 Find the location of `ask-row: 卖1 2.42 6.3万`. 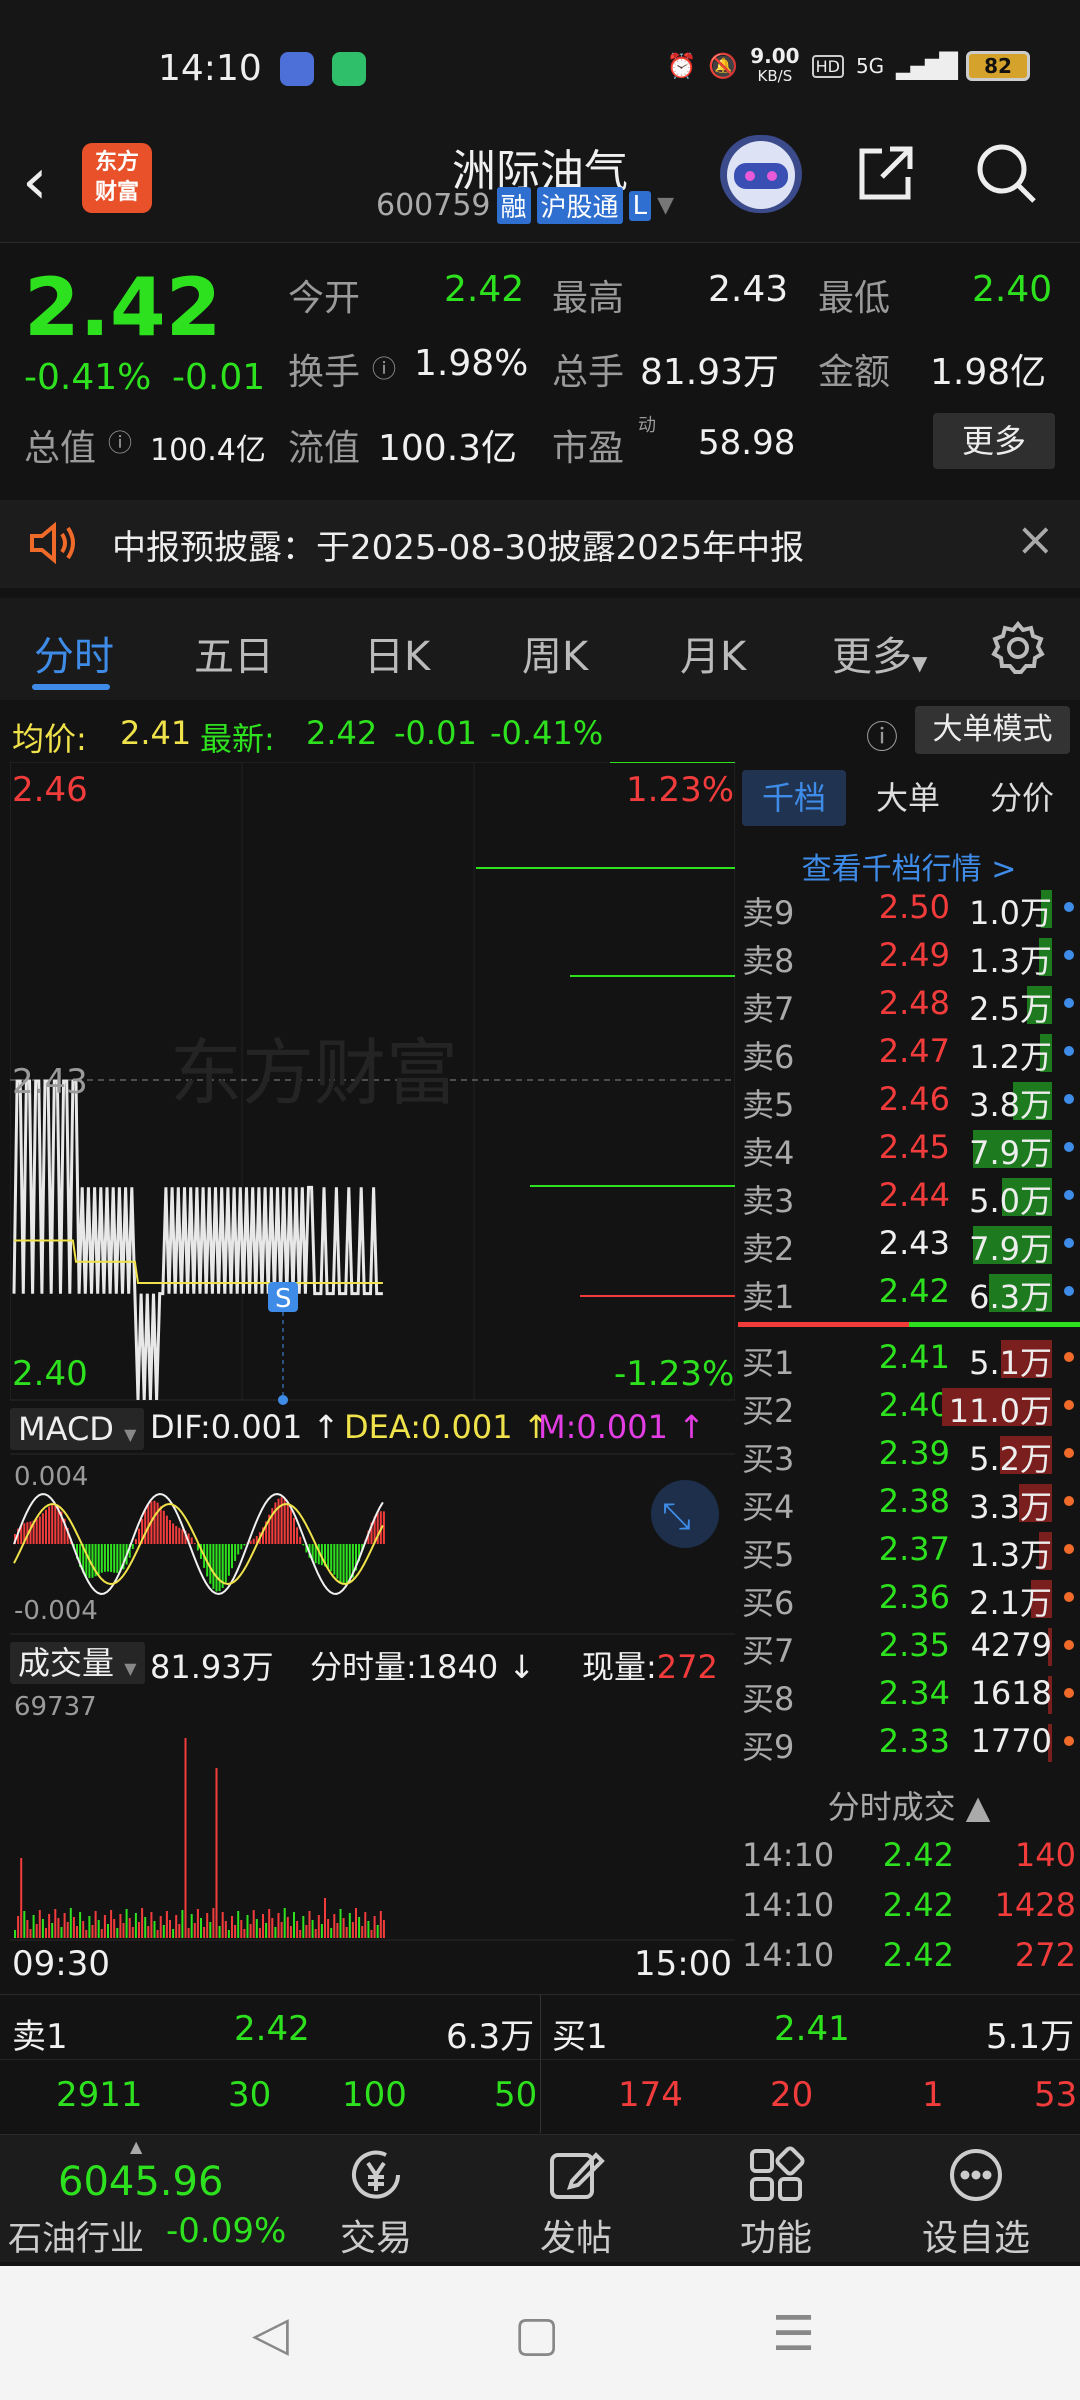

ask-row: 卖1 2.42 6.3万 is located at coordinates (909, 1292).